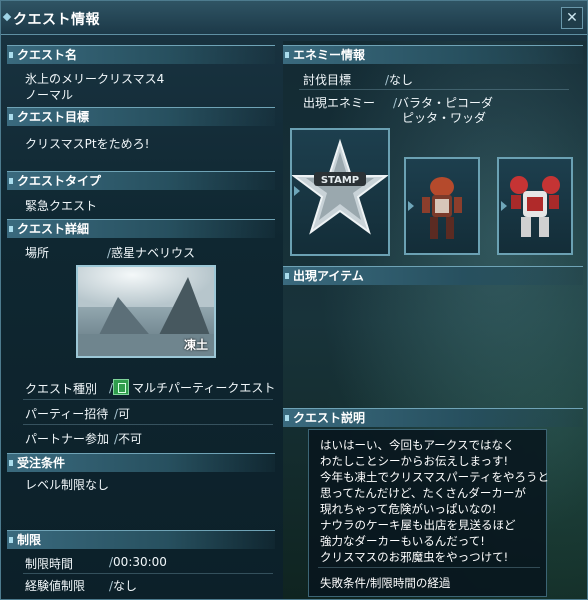  I want to click on window-title: クエスト情報, so click(56, 20).